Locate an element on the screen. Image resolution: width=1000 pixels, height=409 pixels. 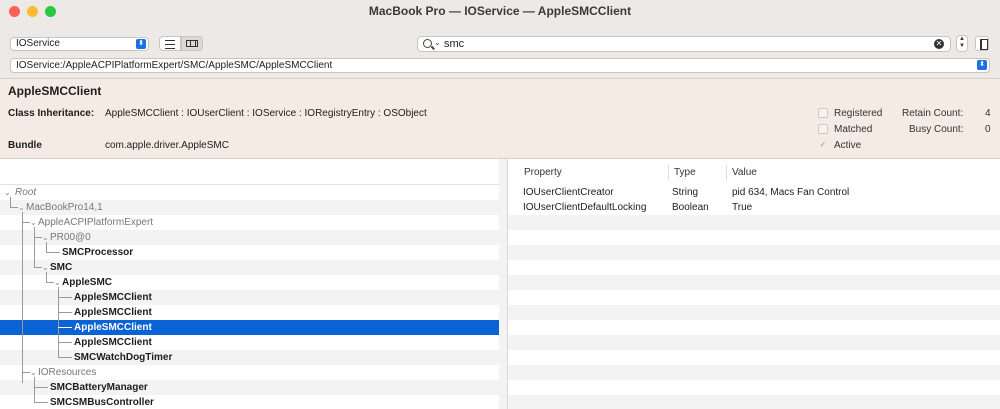
pane-splitter is located at coordinates (503, 284).